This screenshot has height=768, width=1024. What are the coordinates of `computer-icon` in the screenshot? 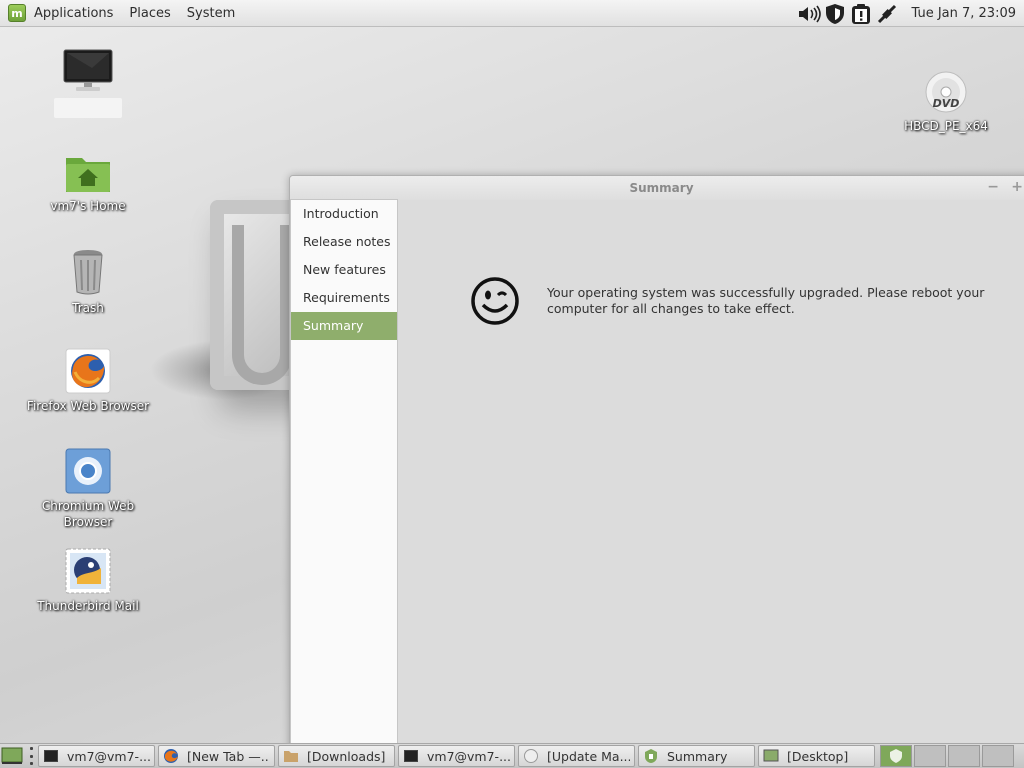 It's located at (88, 70).